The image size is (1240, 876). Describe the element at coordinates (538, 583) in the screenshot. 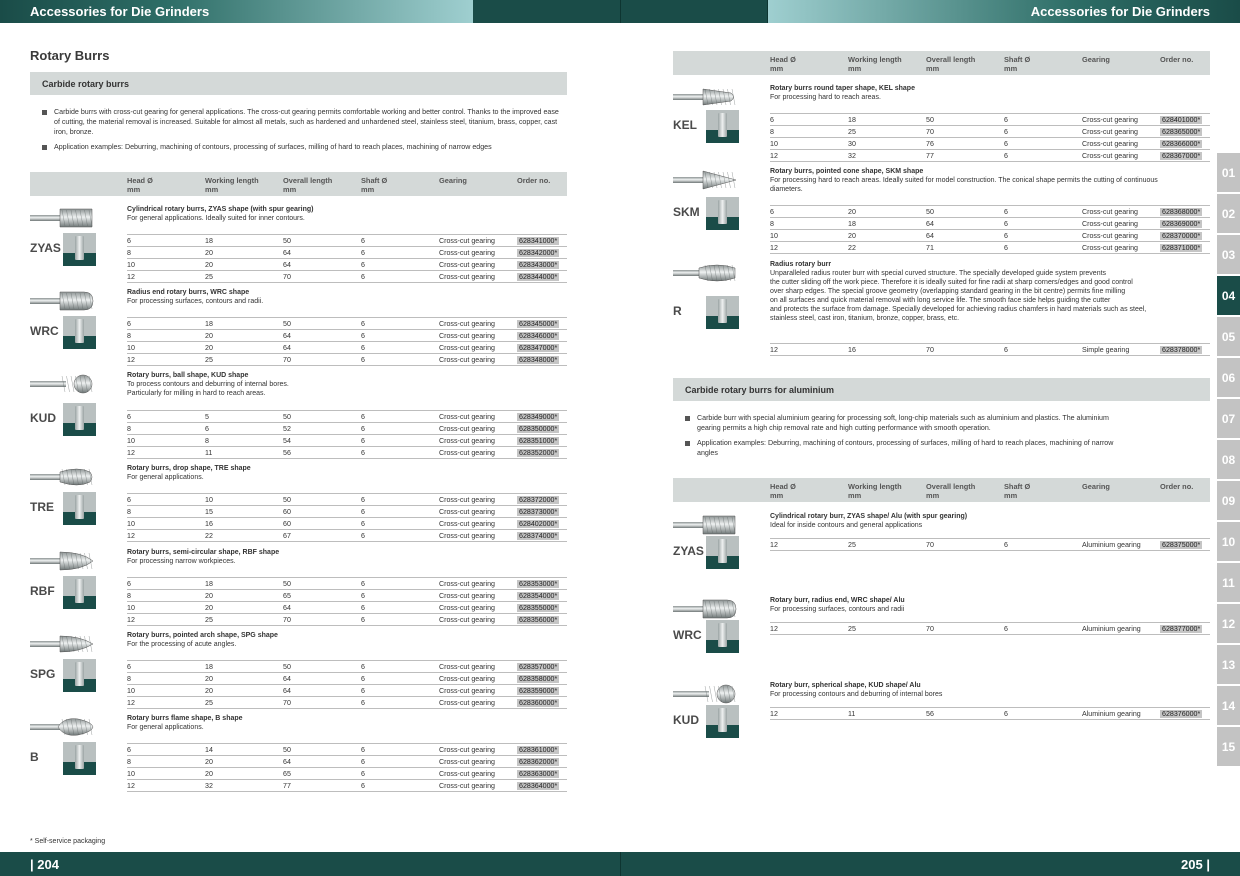

I see `cell-order-number: 628353000*` at that location.